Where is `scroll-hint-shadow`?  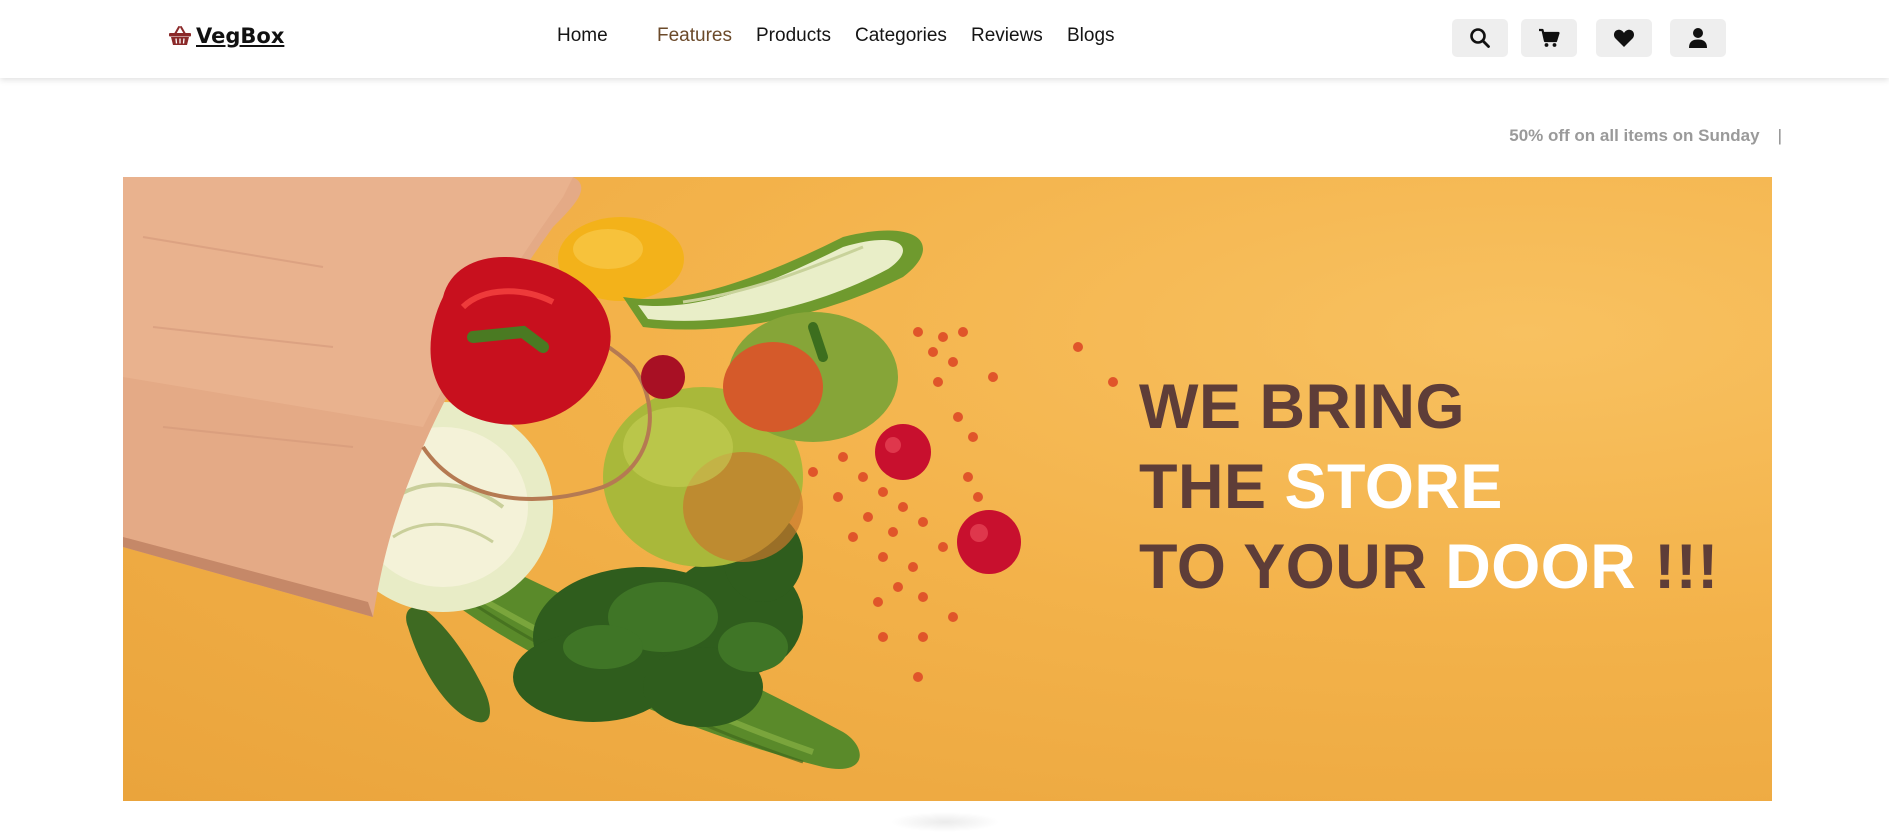 scroll-hint-shadow is located at coordinates (945, 822).